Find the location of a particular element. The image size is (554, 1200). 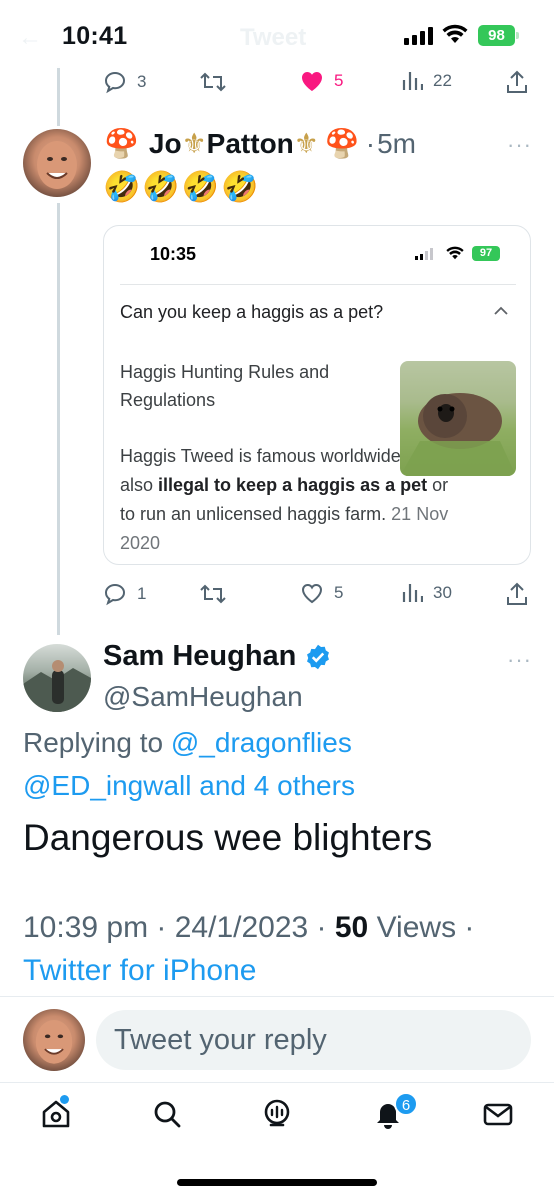

author-name: 🍄 Jo ⚜ Patton ⚜ 🍄 · 5m is located at coordinates (260, 143).